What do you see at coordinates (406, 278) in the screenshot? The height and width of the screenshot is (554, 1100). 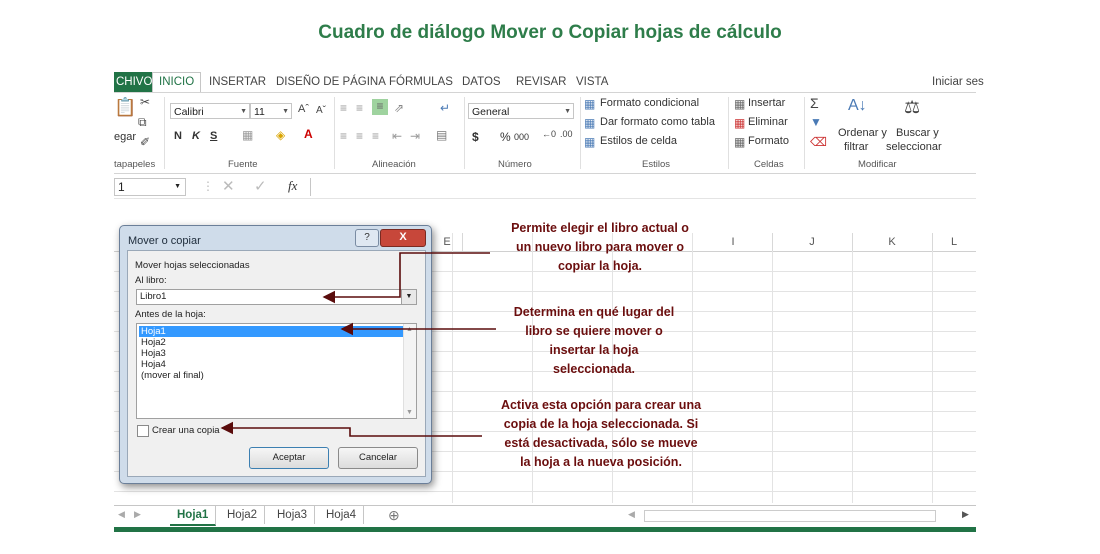 I see `arrow-to-book-select` at bounding box center [406, 278].